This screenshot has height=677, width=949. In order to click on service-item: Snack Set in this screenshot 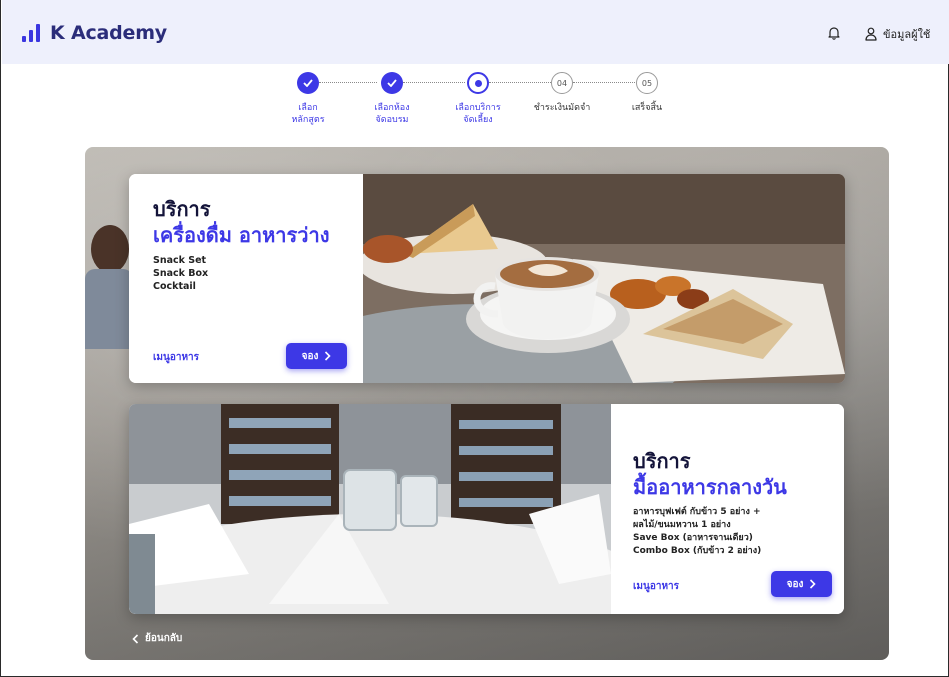, I will do `click(180, 260)`.